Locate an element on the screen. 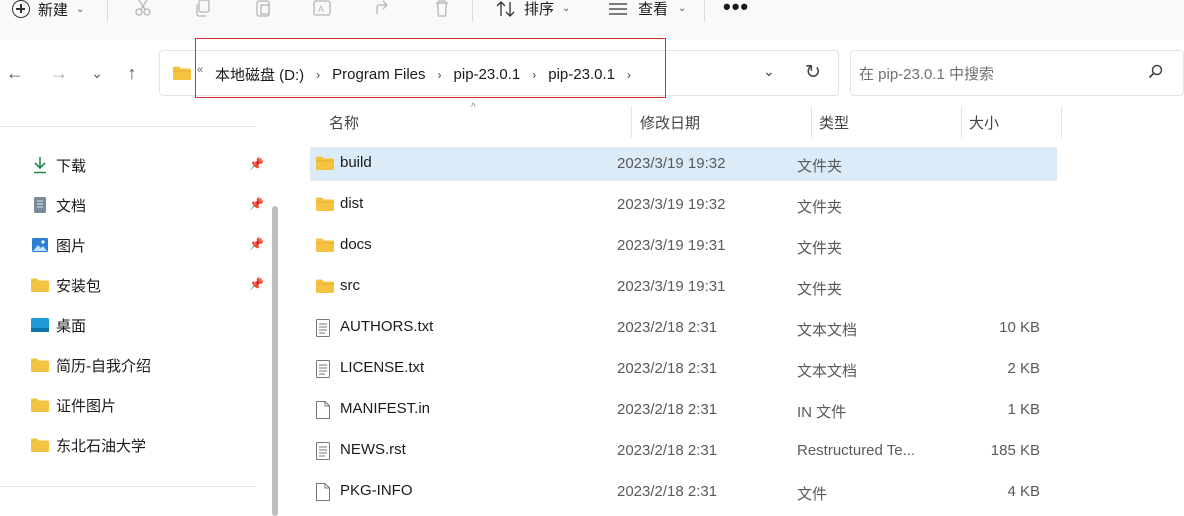 Image resolution: width=1184 pixels, height=516 pixels. sidebar-item-label: 安装包 is located at coordinates (79, 286).